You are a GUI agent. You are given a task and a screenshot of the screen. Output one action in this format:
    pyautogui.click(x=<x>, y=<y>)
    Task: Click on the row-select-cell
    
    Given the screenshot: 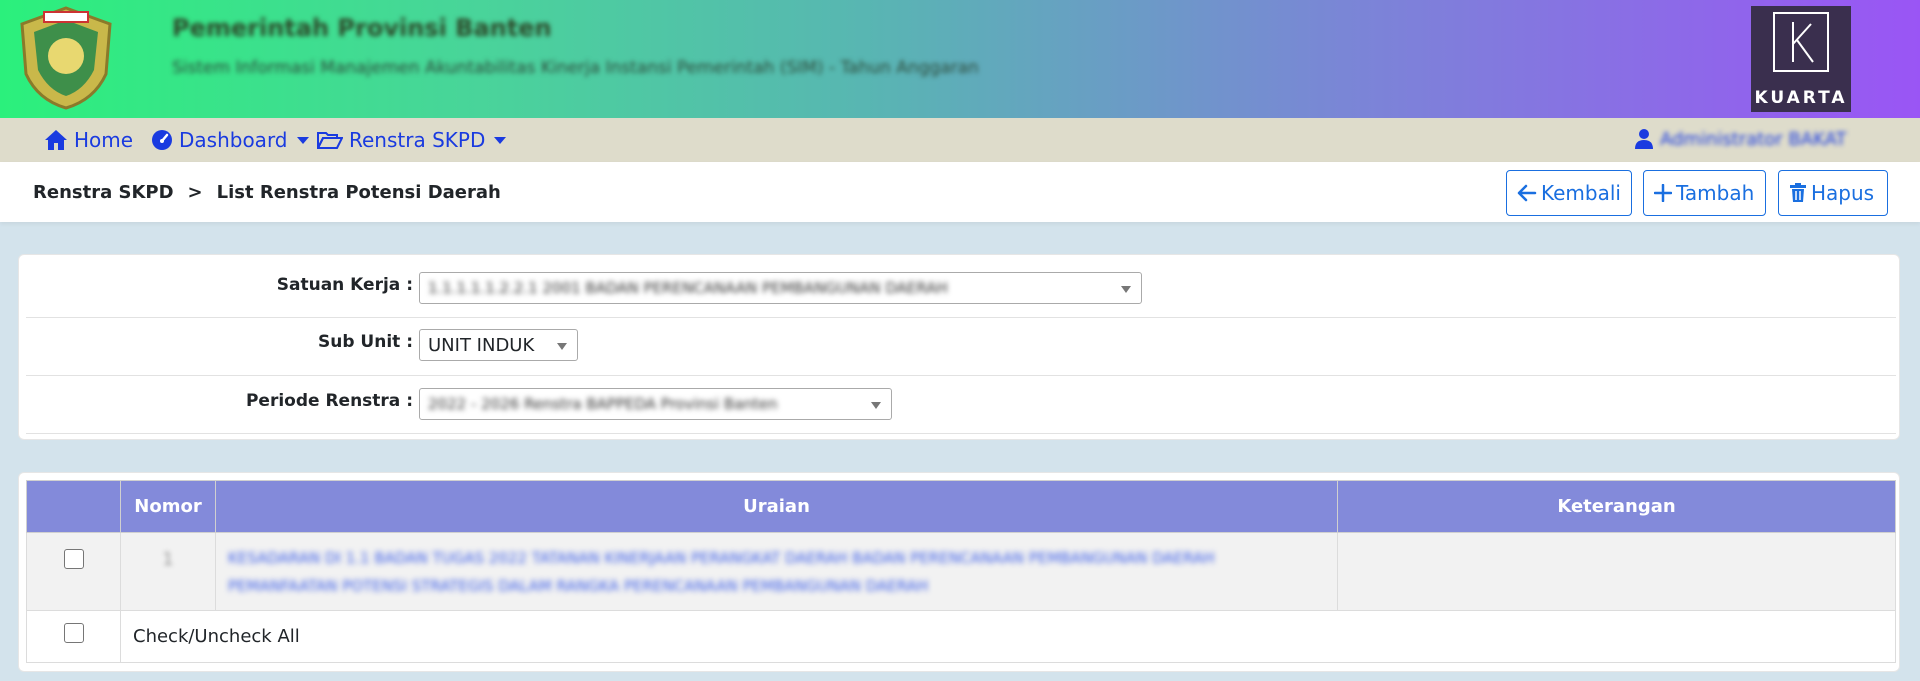 What is the action you would take?
    pyautogui.click(x=73, y=571)
    